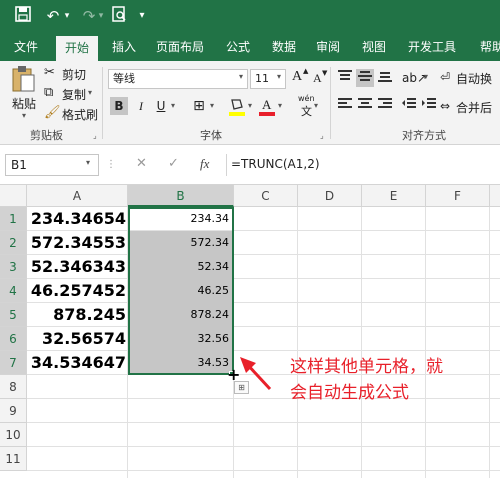 Image resolution: width=500 pixels, height=478 pixels. I want to click on cut-button: 剪切, so click(74, 74).